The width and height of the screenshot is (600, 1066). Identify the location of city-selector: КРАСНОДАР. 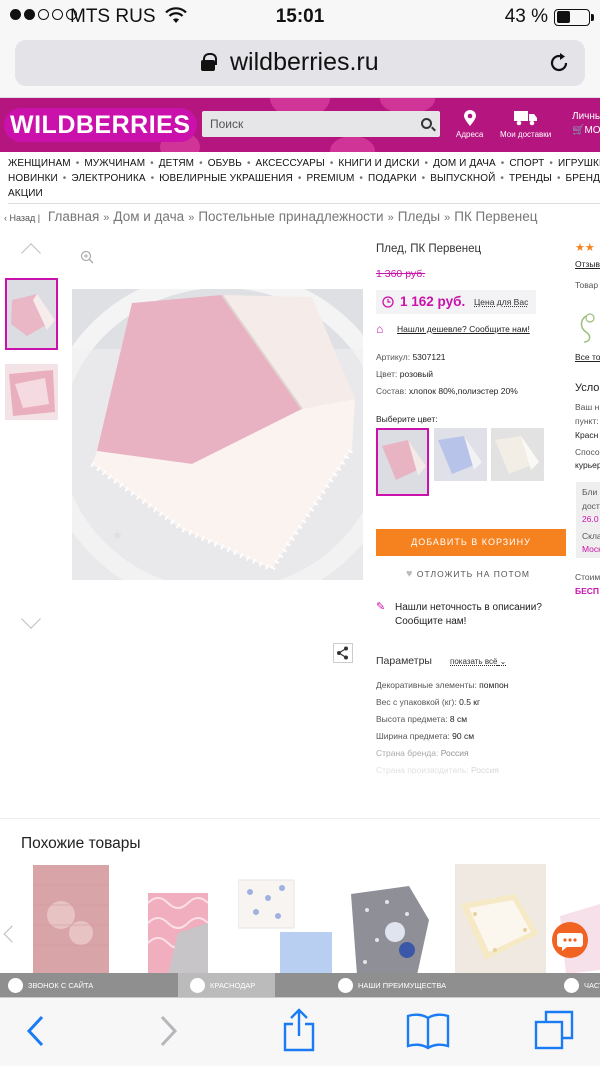
(226, 985).